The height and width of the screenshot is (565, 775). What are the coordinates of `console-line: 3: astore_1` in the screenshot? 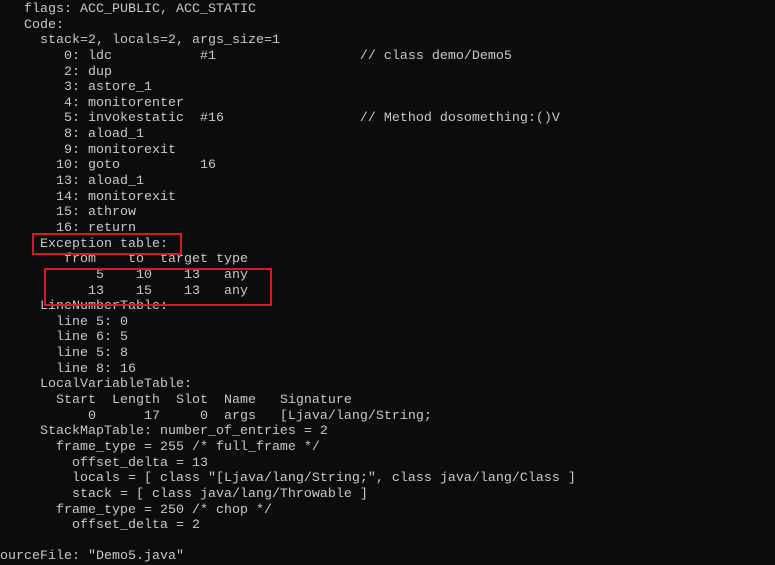 It's located at (76, 88).